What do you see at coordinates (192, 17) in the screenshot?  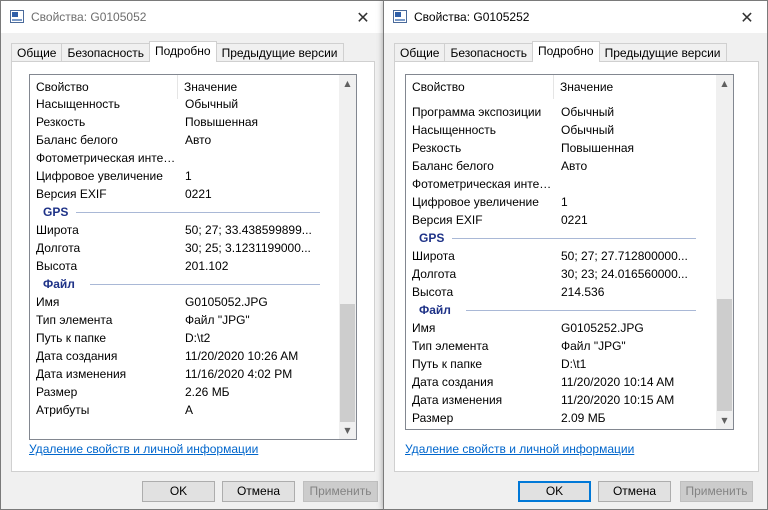 I see `title-bar: Свойства: G0105052 ✕` at bounding box center [192, 17].